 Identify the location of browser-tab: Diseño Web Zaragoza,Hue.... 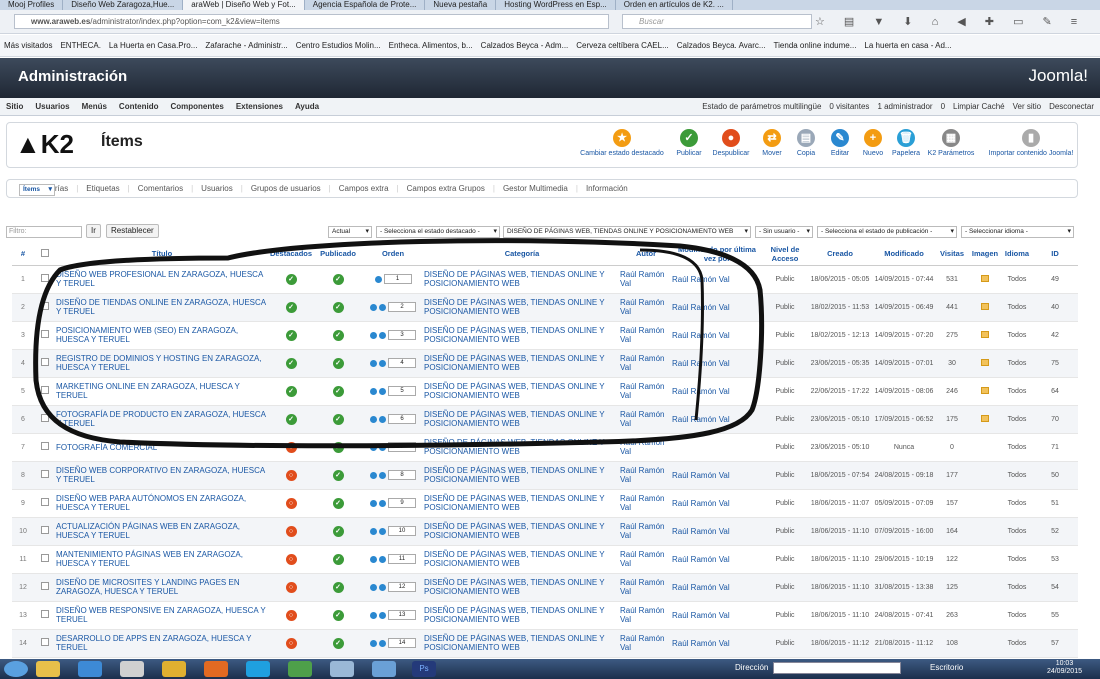
(123, 5).